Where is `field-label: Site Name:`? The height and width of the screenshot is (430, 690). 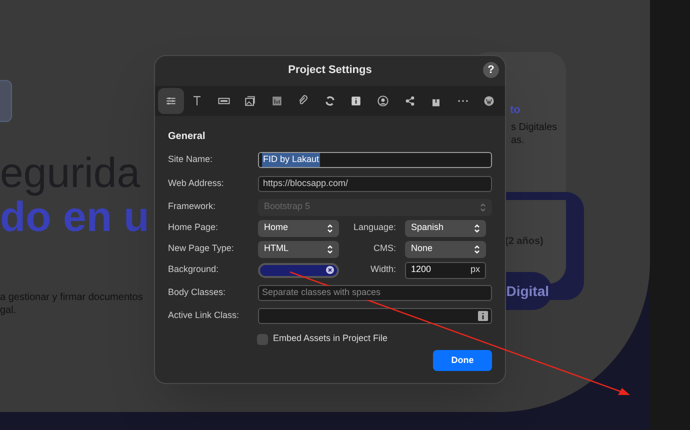 field-label: Site Name: is located at coordinates (191, 159).